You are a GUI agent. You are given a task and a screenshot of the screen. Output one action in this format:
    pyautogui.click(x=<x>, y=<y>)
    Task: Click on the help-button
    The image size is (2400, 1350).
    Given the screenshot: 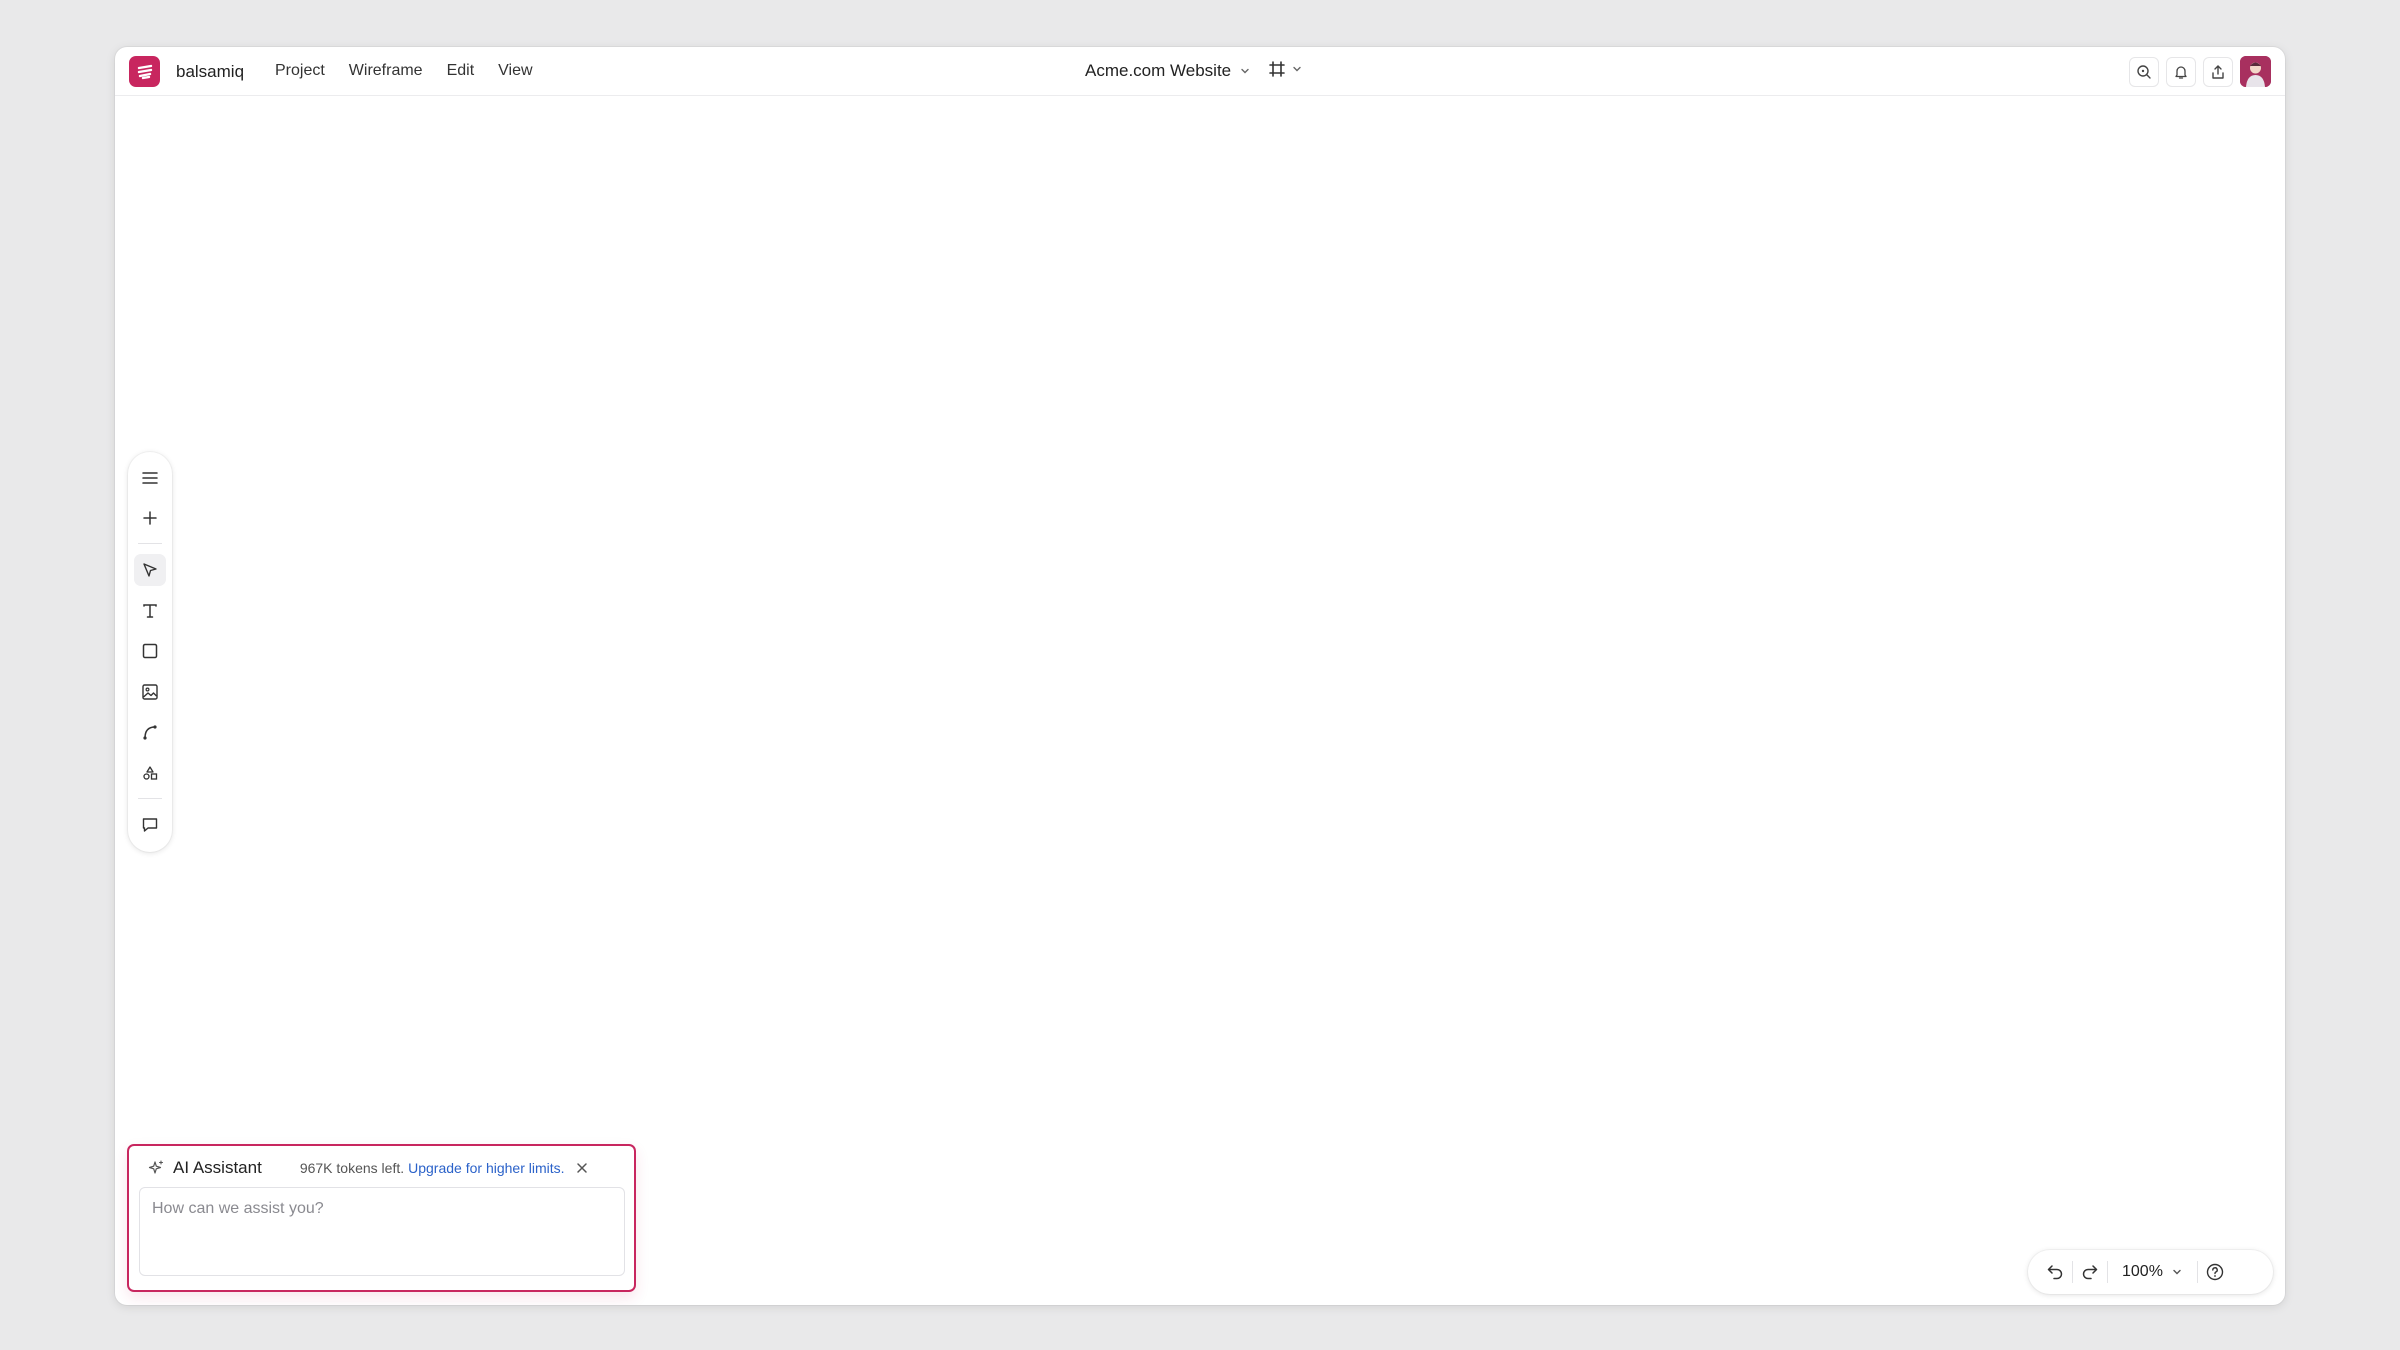 What is the action you would take?
    pyautogui.click(x=2215, y=1272)
    